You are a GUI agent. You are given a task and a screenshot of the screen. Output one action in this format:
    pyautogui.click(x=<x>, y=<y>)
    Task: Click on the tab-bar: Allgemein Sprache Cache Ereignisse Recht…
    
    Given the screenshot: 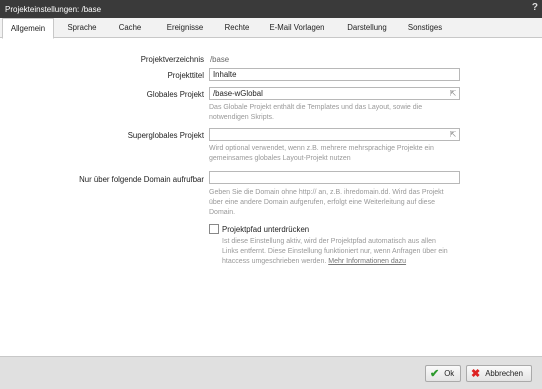 What is the action you would take?
    pyautogui.click(x=271, y=28)
    